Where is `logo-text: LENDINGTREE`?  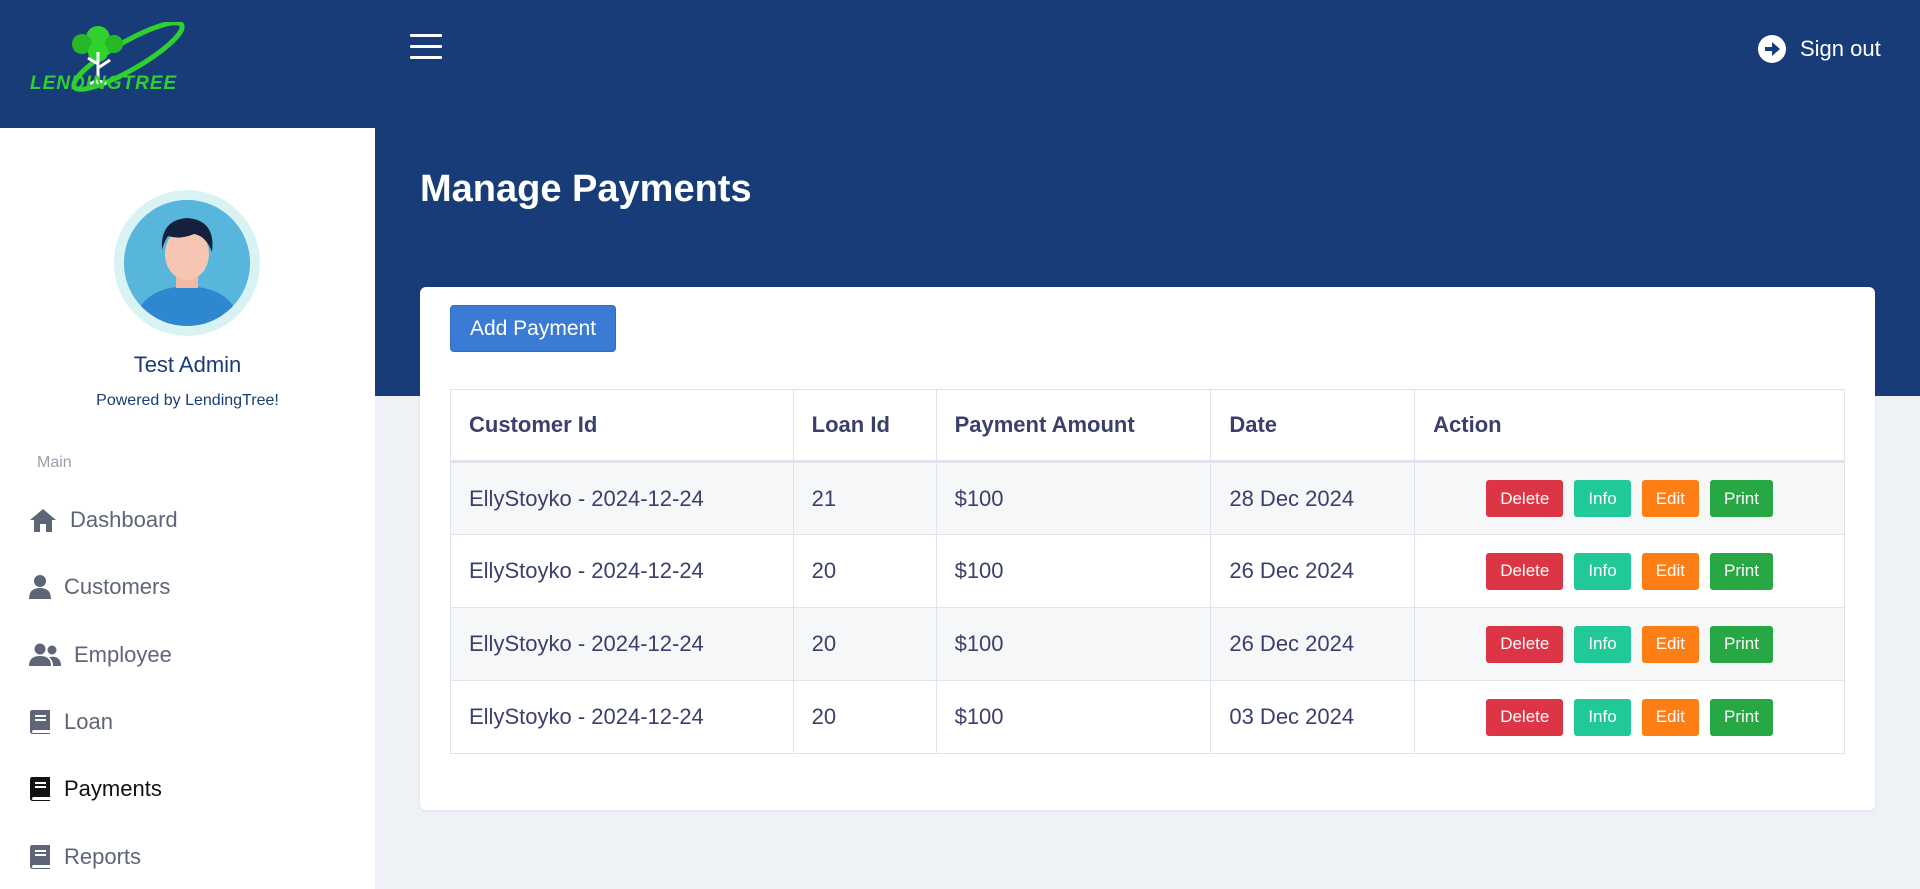 logo-text: LENDINGTREE is located at coordinates (104, 83).